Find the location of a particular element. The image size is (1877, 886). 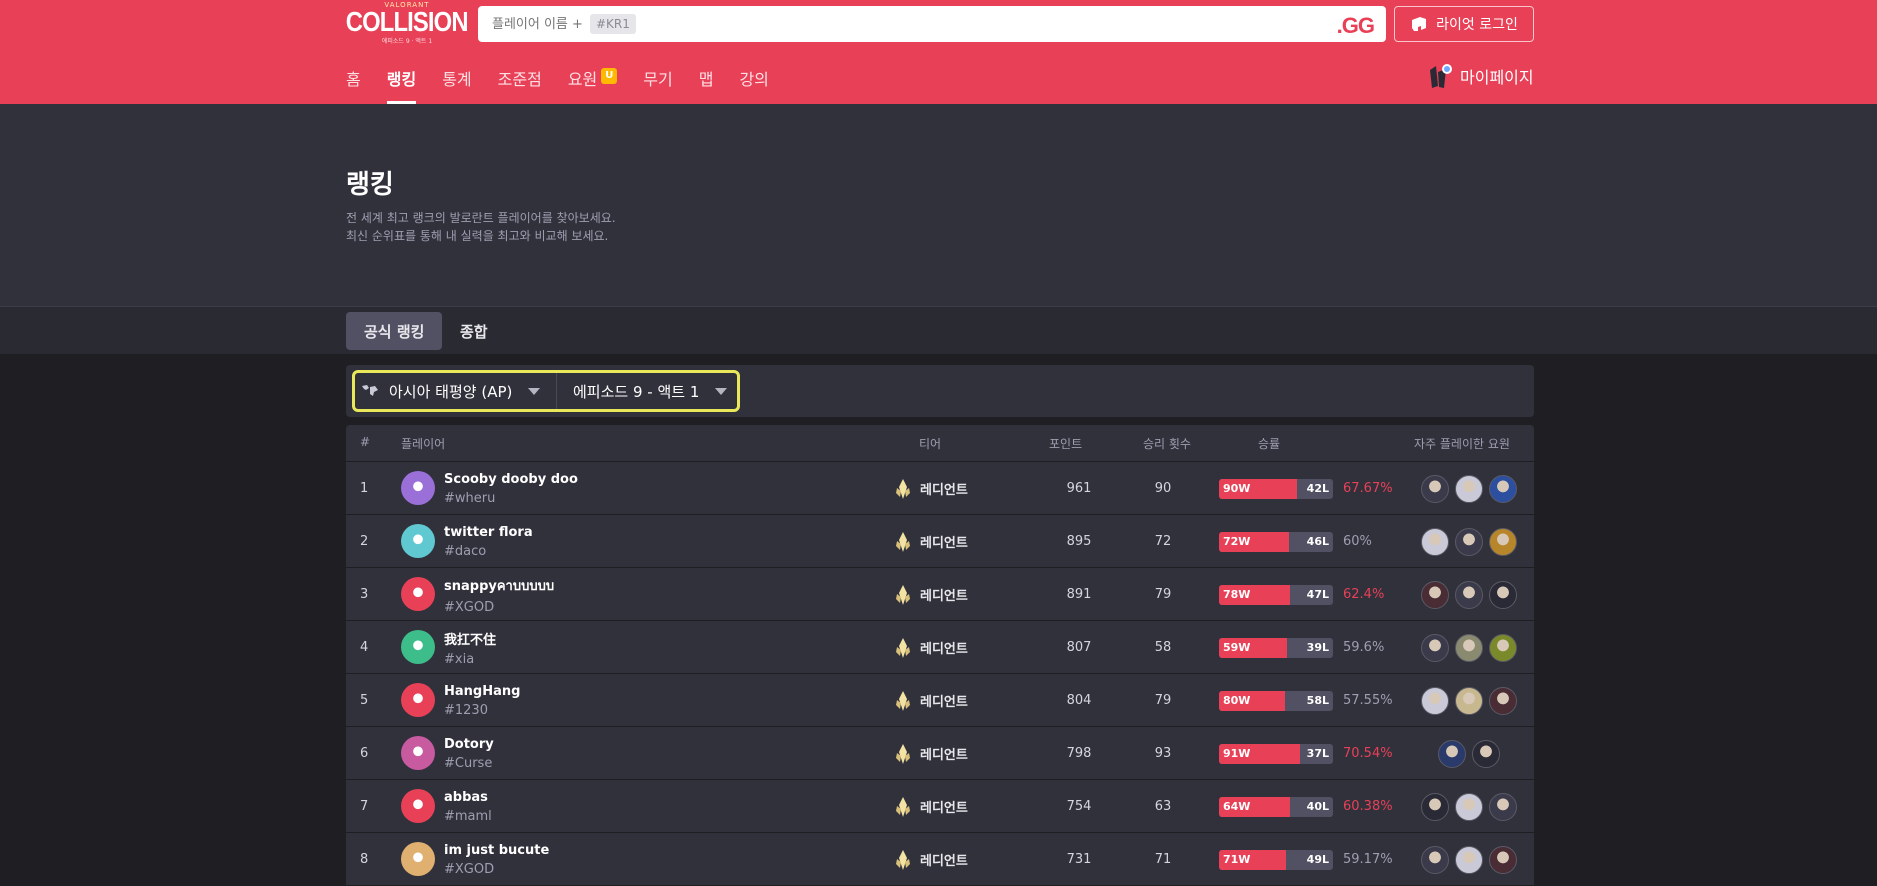

collision-logo: VALORANT COLLISION 에피소드 9 · 액트 1 is located at coordinates (407, 22).